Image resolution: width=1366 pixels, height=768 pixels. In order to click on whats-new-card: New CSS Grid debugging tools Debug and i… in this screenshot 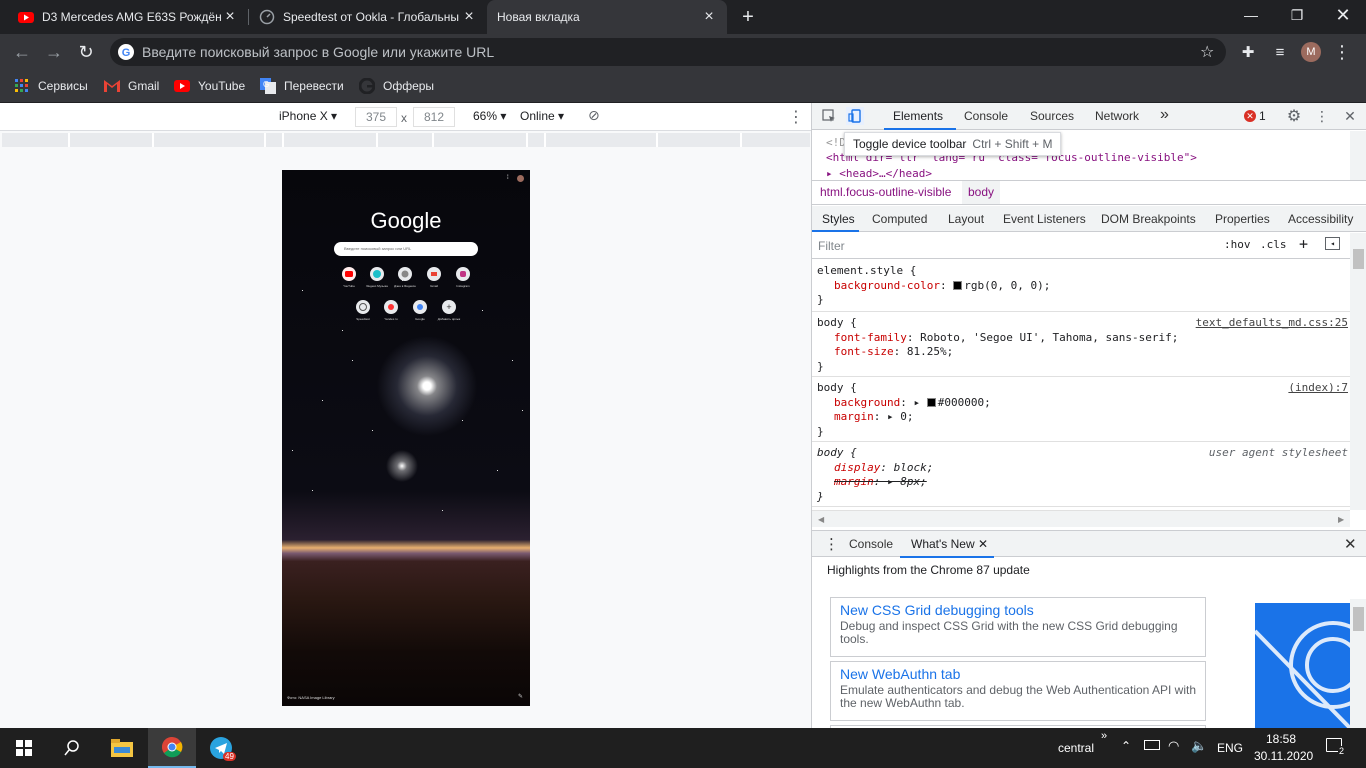, I will do `click(1018, 627)`.